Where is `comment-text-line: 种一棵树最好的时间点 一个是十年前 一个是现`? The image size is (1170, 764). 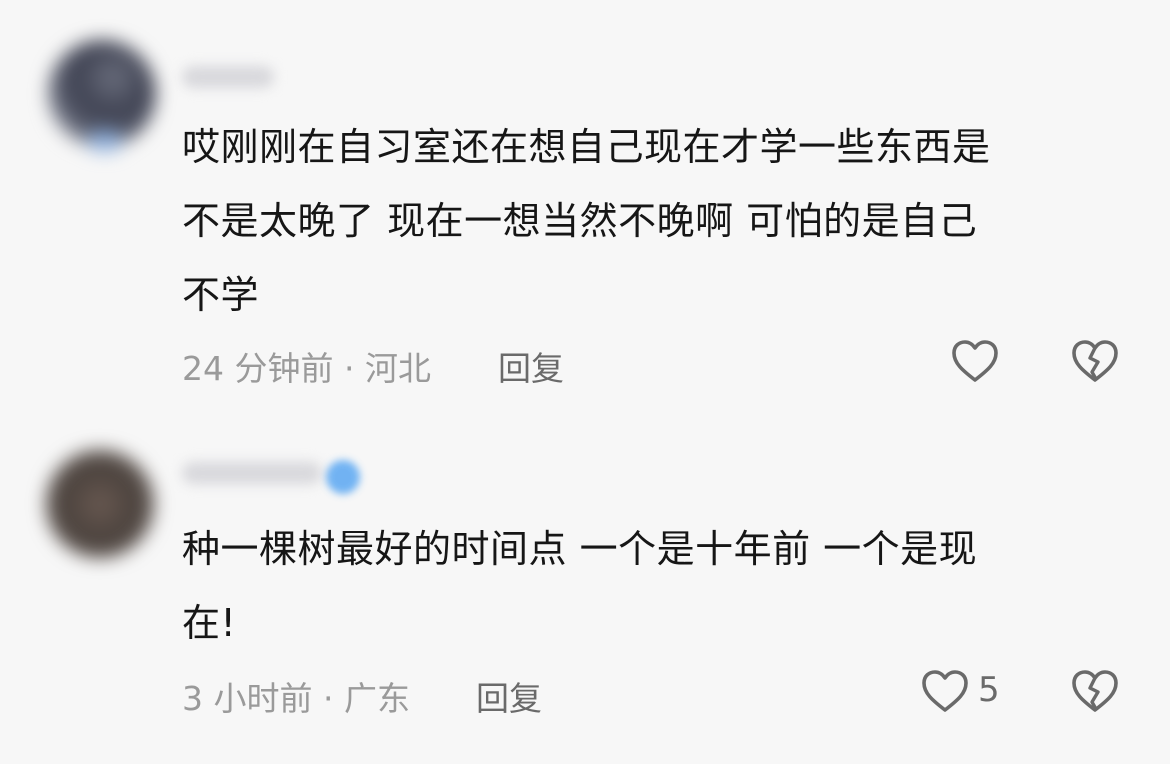
comment-text-line: 种一棵树最好的时间点 一个是十年前 一个是现 is located at coordinates (580, 549).